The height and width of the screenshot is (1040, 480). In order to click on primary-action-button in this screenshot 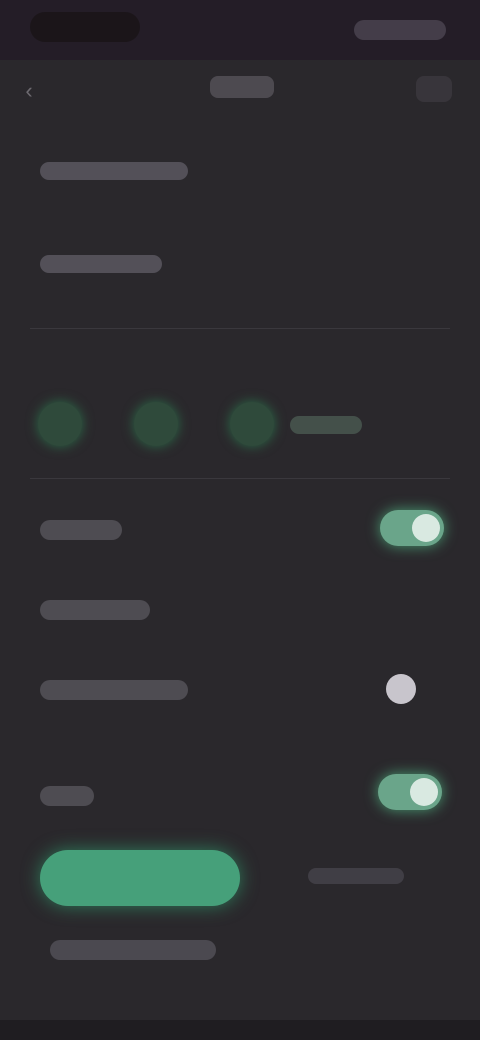, I will do `click(140, 878)`.